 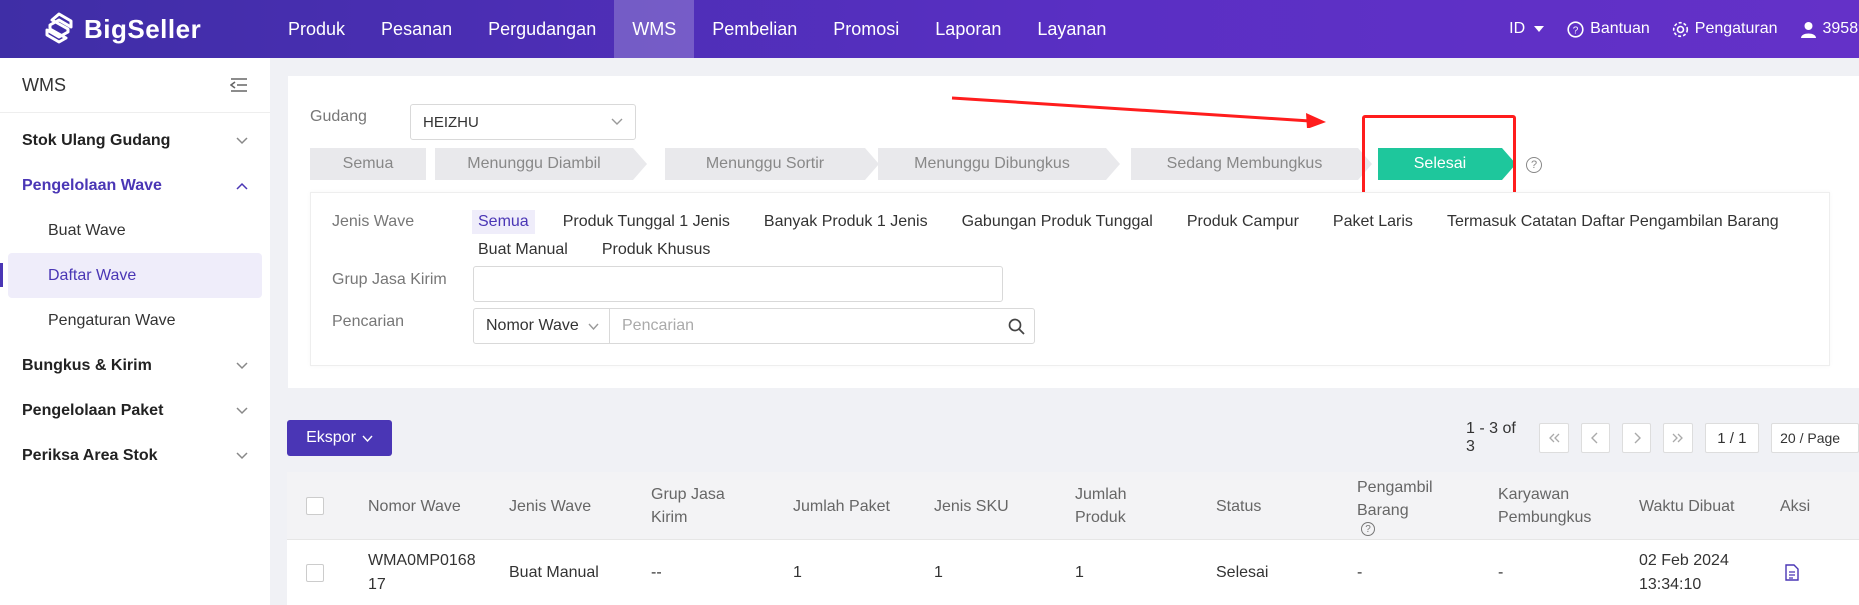 I want to click on sidebar-item-stok-ulang-gudang: Stok Ulang Gudang, so click(x=135, y=140).